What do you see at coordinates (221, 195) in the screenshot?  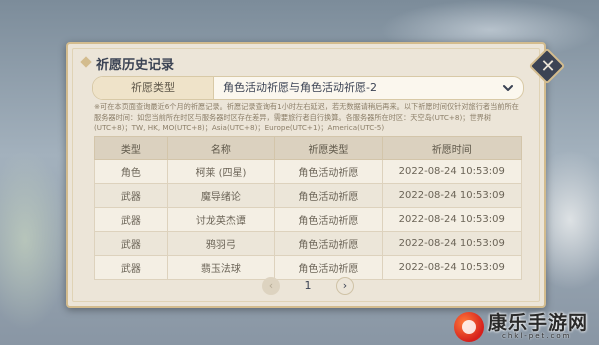 I see `cell-name: 魔导绪论` at bounding box center [221, 195].